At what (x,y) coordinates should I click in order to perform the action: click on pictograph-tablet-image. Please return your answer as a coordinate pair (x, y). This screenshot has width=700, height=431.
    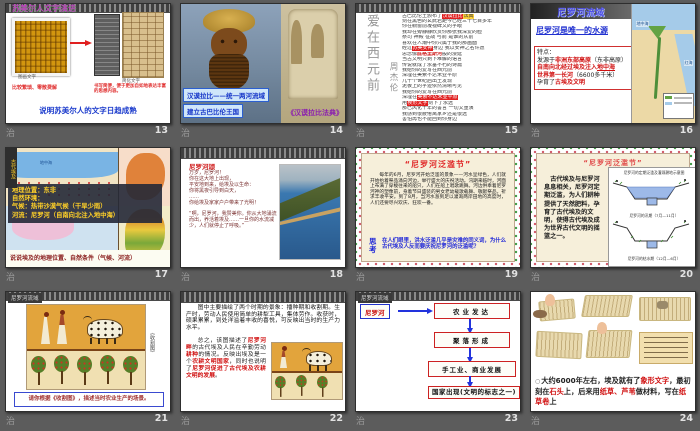
    Looking at the image, I should click on (41, 47).